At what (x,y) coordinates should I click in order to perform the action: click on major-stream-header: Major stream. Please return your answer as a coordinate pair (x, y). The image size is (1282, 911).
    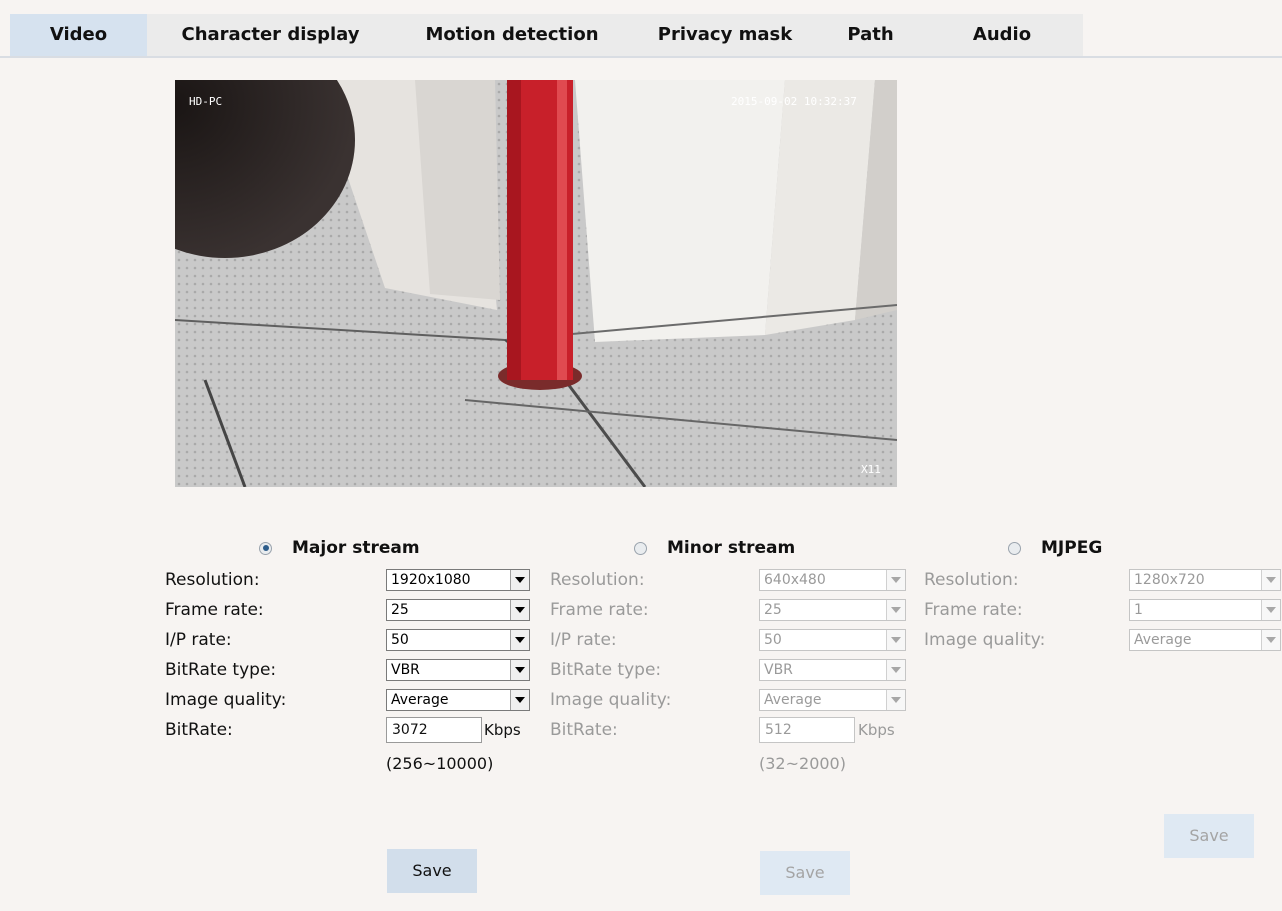
    Looking at the image, I should click on (339, 548).